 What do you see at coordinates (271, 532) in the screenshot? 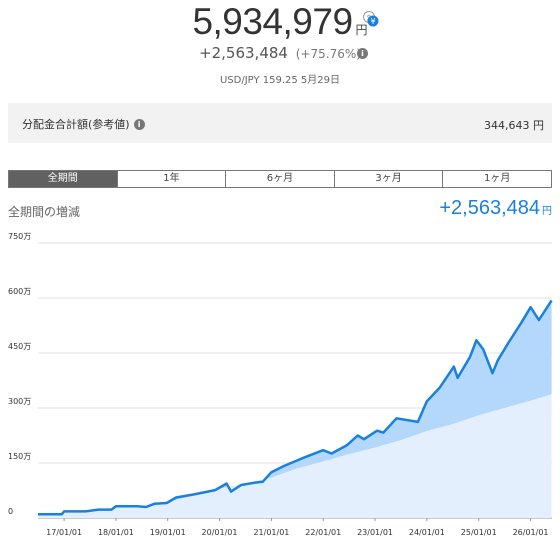
I see `x-tick-label: 21/01/01` at bounding box center [271, 532].